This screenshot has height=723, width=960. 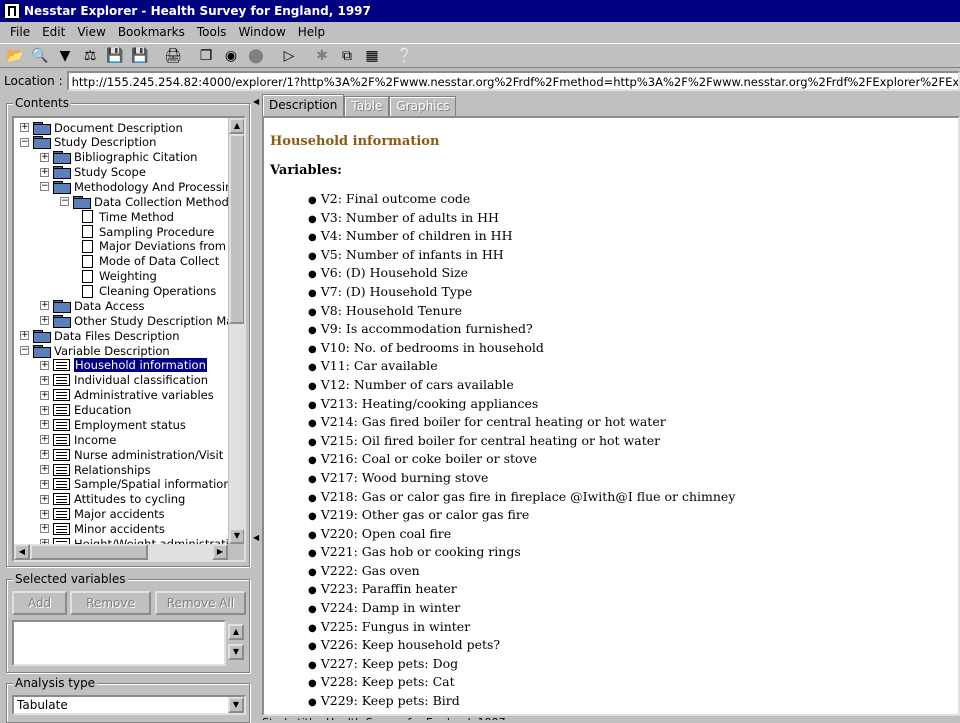 I want to click on menu-bookmarks: Bookmarks, so click(x=151, y=32).